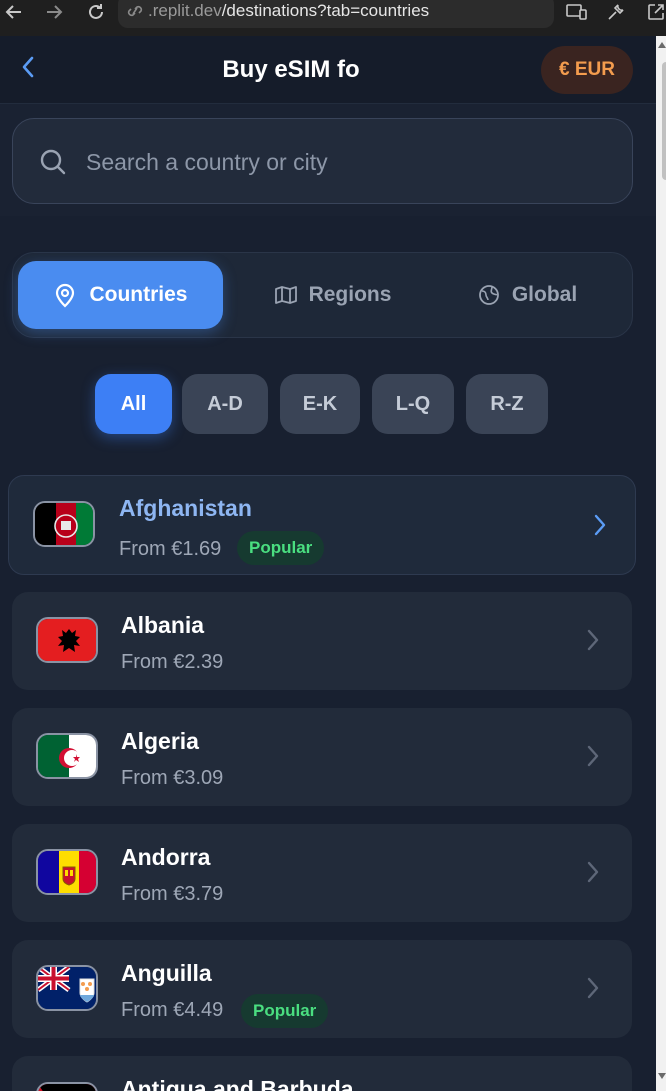 The width and height of the screenshot is (666, 1091). I want to click on tab-label: Countries, so click(138, 294).